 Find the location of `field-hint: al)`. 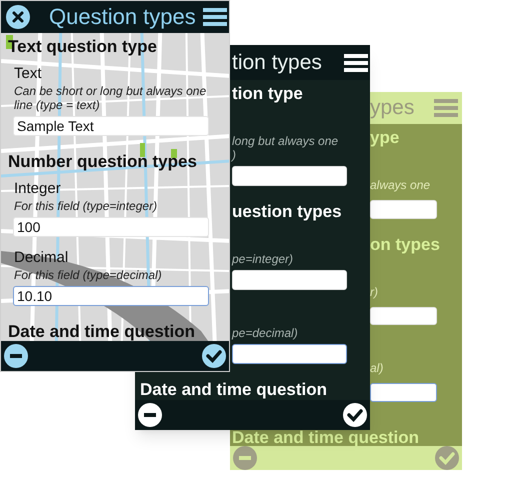

field-hint: al) is located at coordinates (377, 368).